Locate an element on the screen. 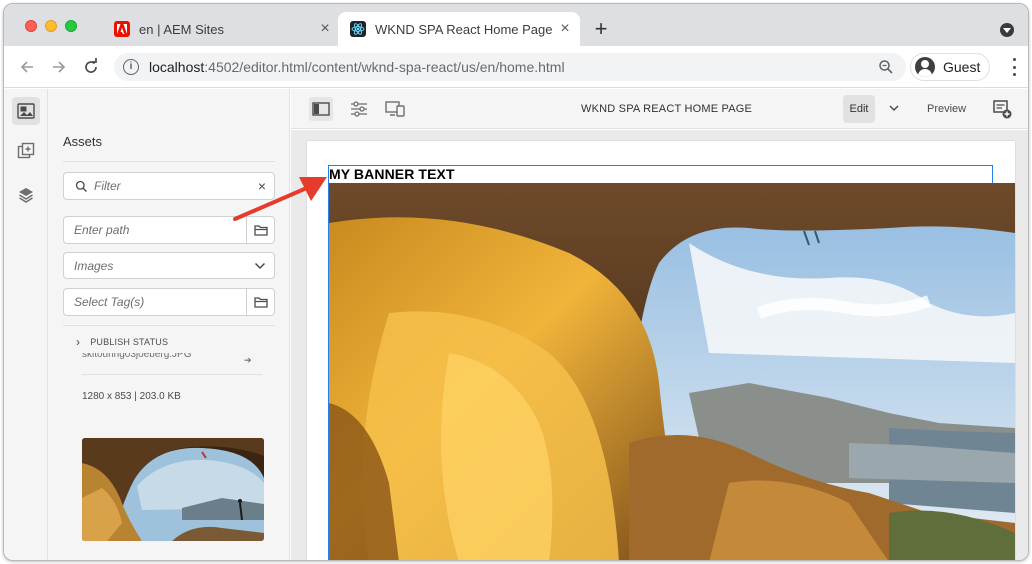 This screenshot has height=564, width=1032. tags-input: Select Tag(s) is located at coordinates (169, 302).